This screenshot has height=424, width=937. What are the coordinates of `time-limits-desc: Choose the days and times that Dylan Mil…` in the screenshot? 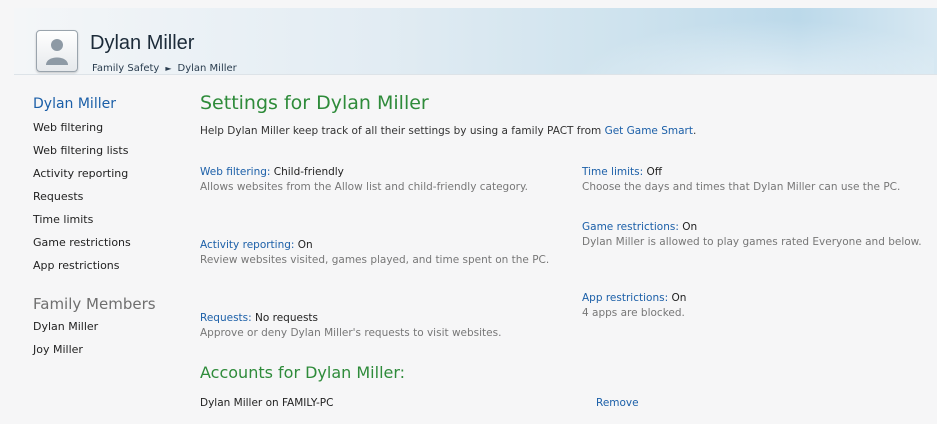 It's located at (741, 187).